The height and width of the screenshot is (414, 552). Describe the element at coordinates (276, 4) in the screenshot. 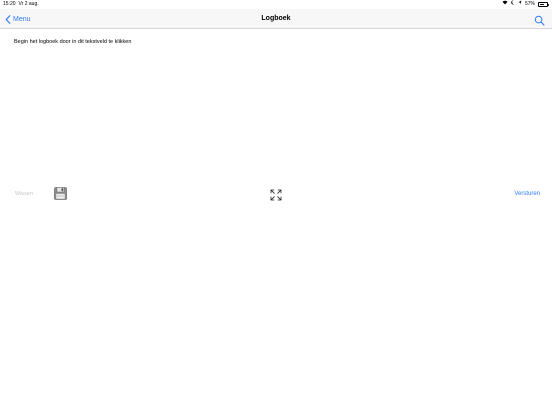

I see `status-bar: 15:20 Vr 2 aug. 57%` at that location.